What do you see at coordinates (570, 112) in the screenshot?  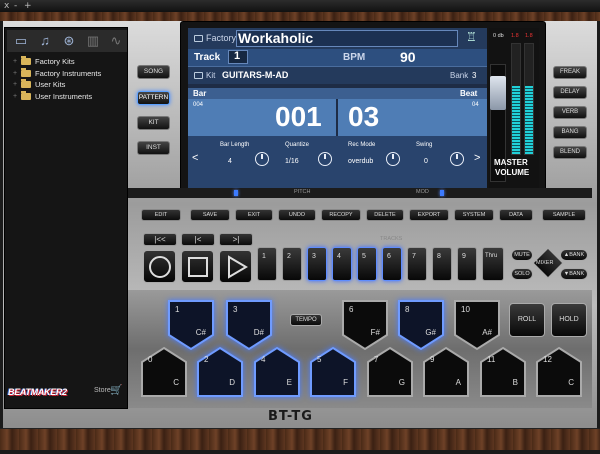 I see `verb-button: VERB` at bounding box center [570, 112].